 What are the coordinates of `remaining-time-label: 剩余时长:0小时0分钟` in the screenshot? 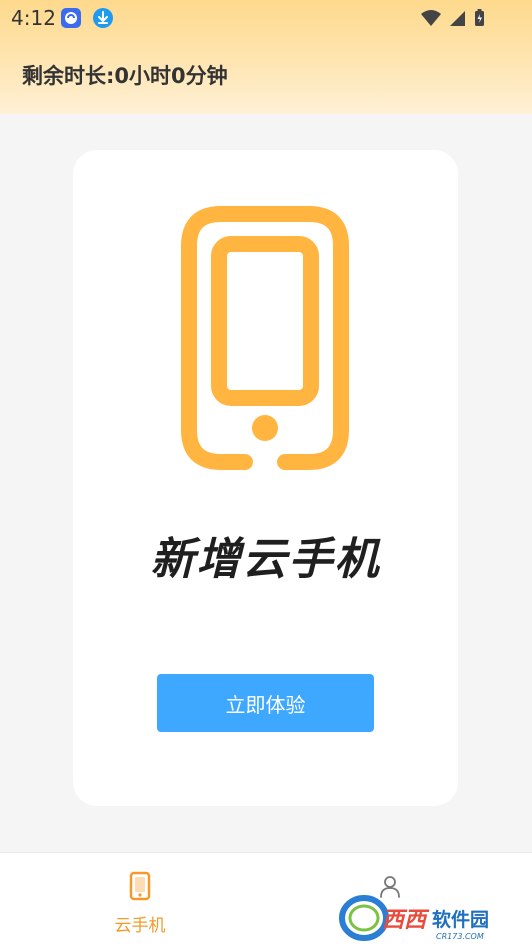 It's located at (125, 76).